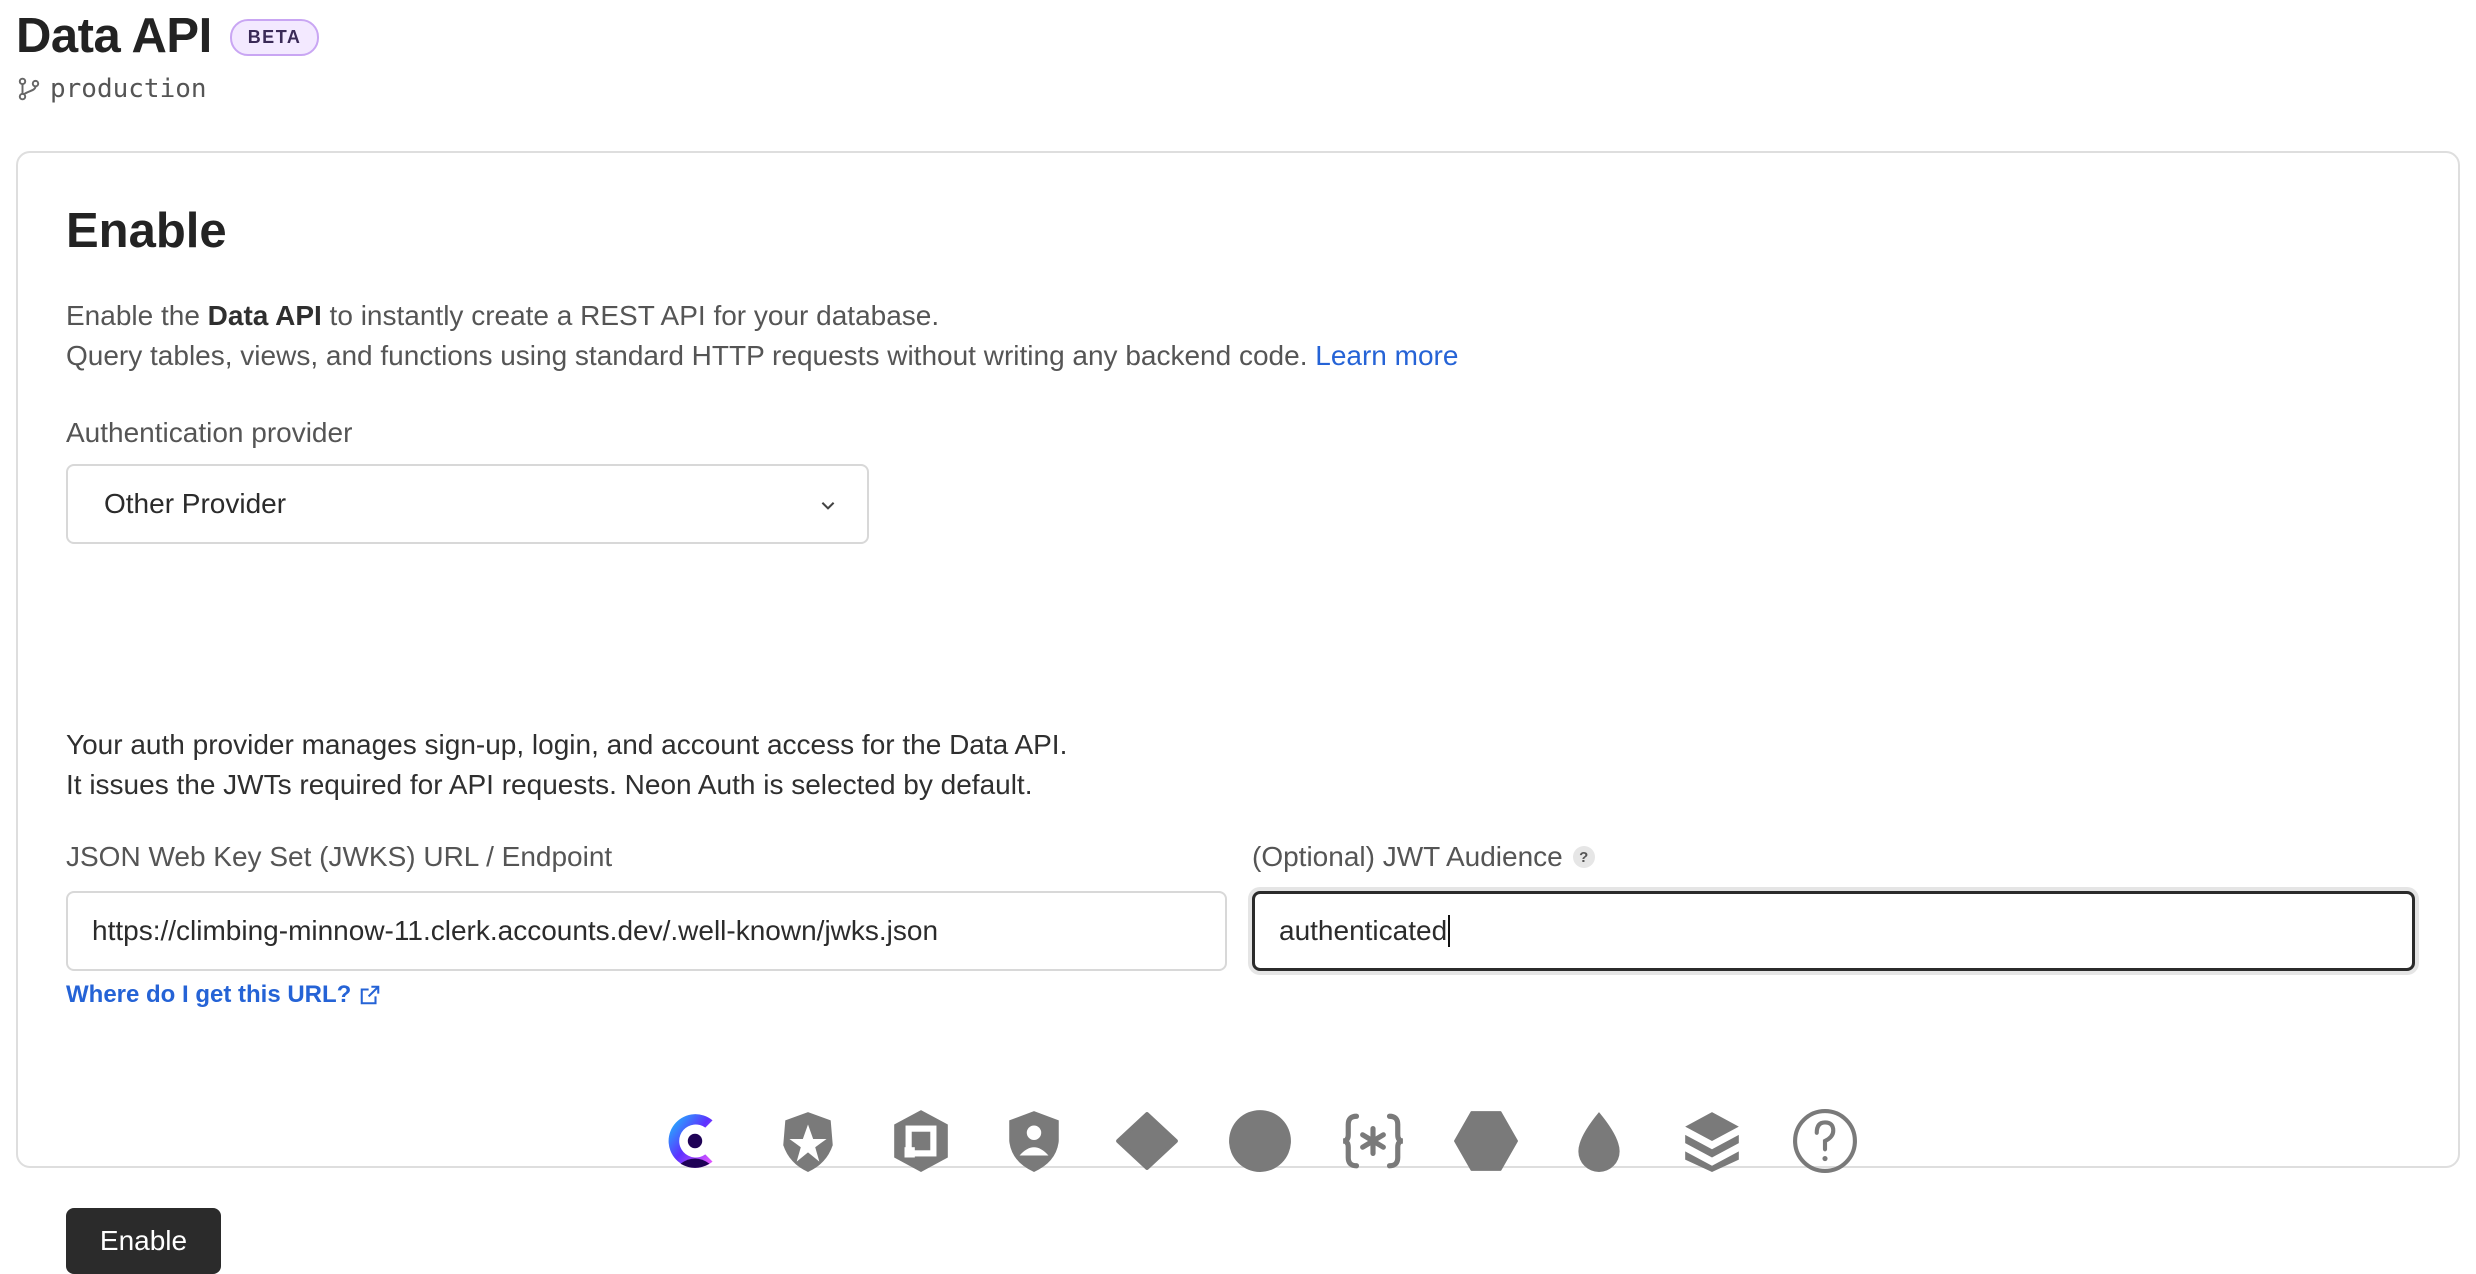 Image resolution: width=2476 pixels, height=1274 pixels. Describe the element at coordinates (1449, 931) in the screenshot. I see `text-caret` at that location.